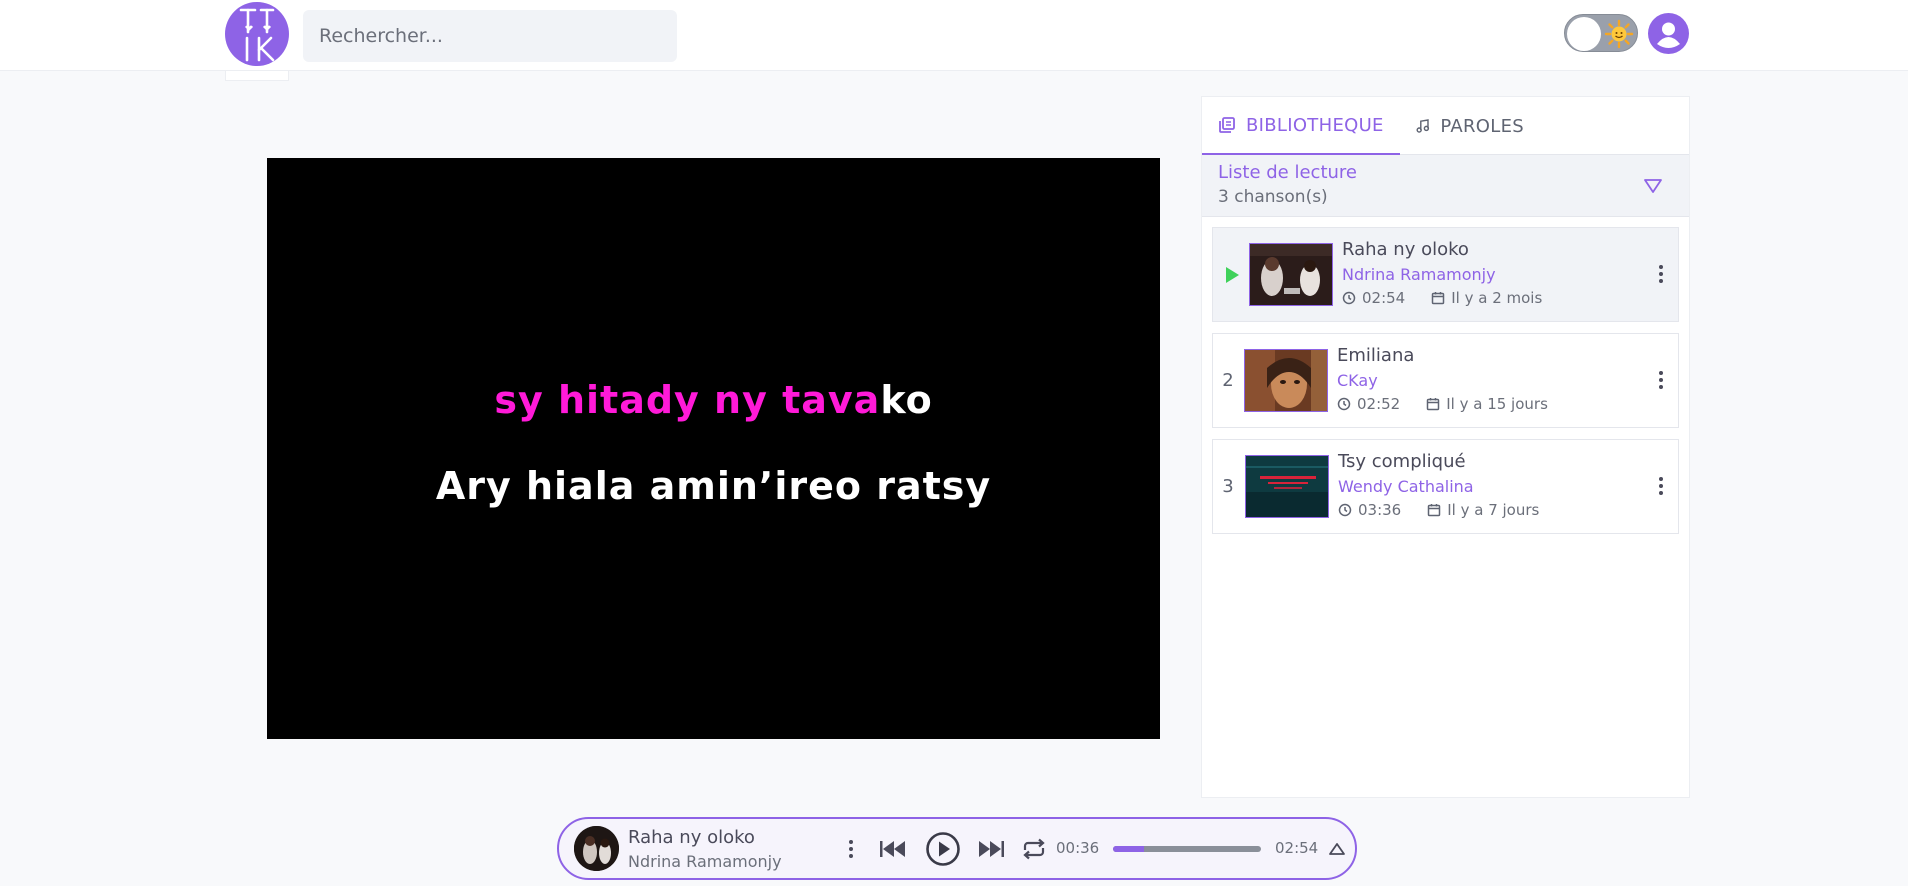  What do you see at coordinates (1445, 186) in the screenshot?
I see `playlist-header: Liste de lecture 3 chanson(s)` at bounding box center [1445, 186].